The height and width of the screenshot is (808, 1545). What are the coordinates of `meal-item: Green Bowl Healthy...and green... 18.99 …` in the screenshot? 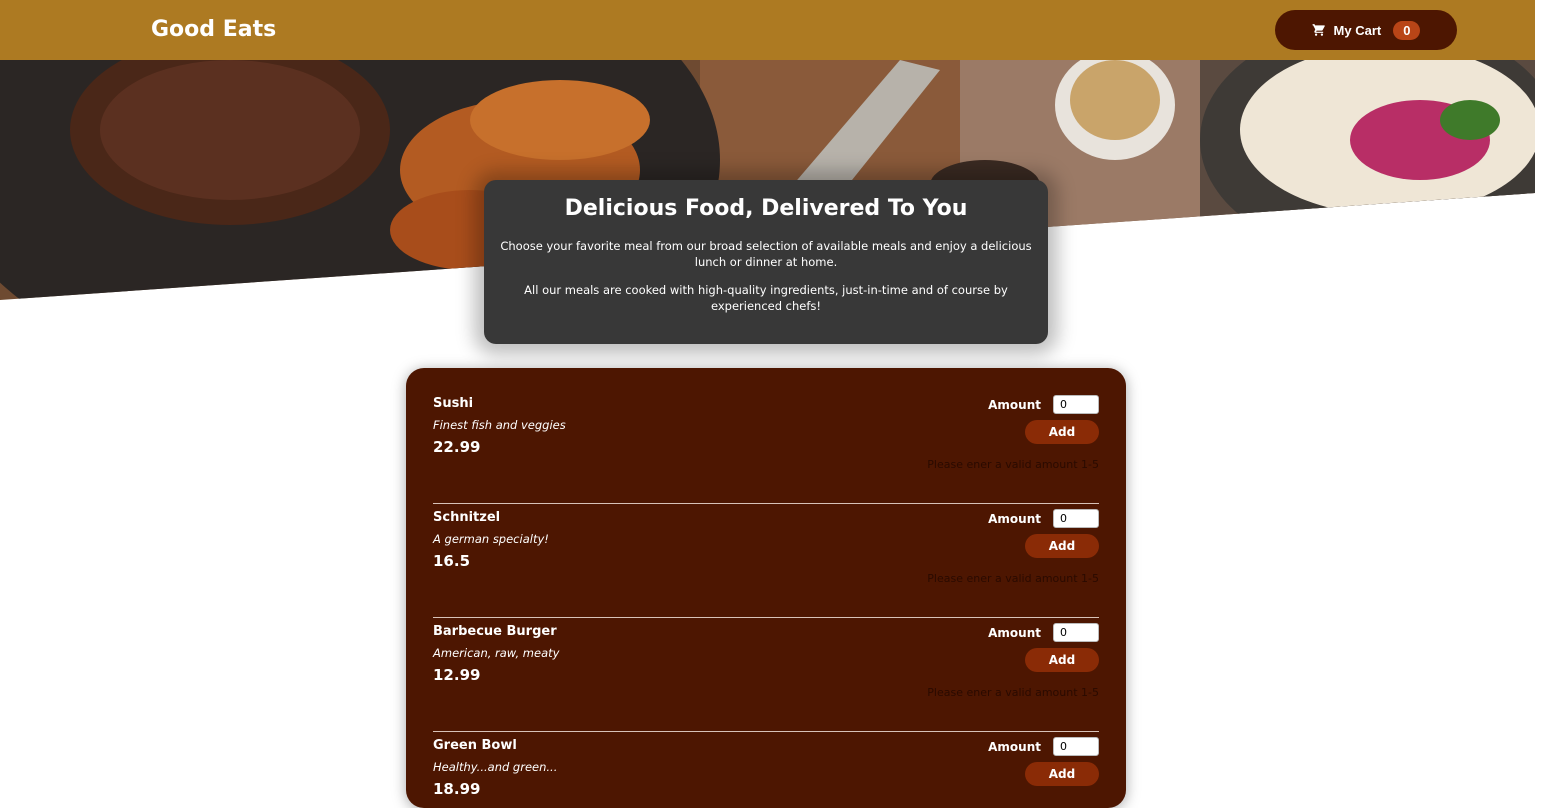 It's located at (766, 770).